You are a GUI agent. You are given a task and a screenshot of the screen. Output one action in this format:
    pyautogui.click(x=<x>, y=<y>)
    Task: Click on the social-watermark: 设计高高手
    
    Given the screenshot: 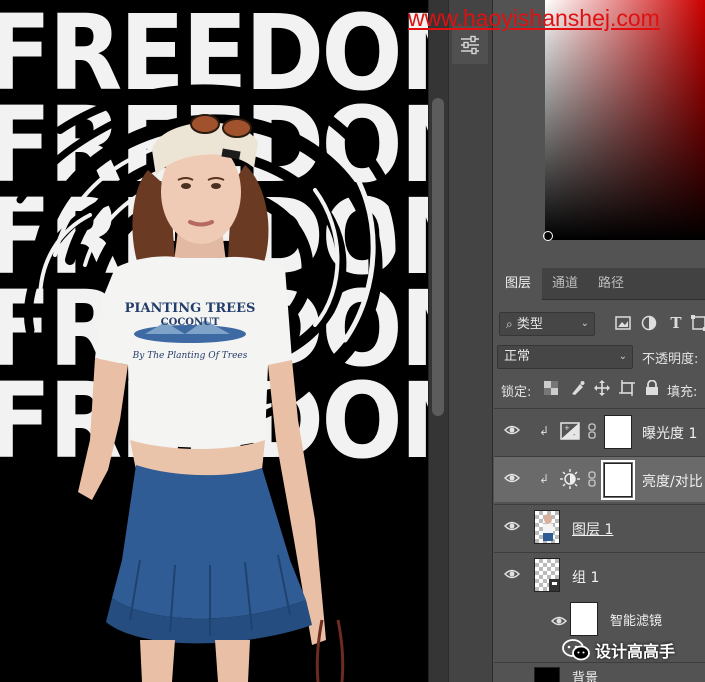 What is the action you would take?
    pyautogui.click(x=618, y=650)
    